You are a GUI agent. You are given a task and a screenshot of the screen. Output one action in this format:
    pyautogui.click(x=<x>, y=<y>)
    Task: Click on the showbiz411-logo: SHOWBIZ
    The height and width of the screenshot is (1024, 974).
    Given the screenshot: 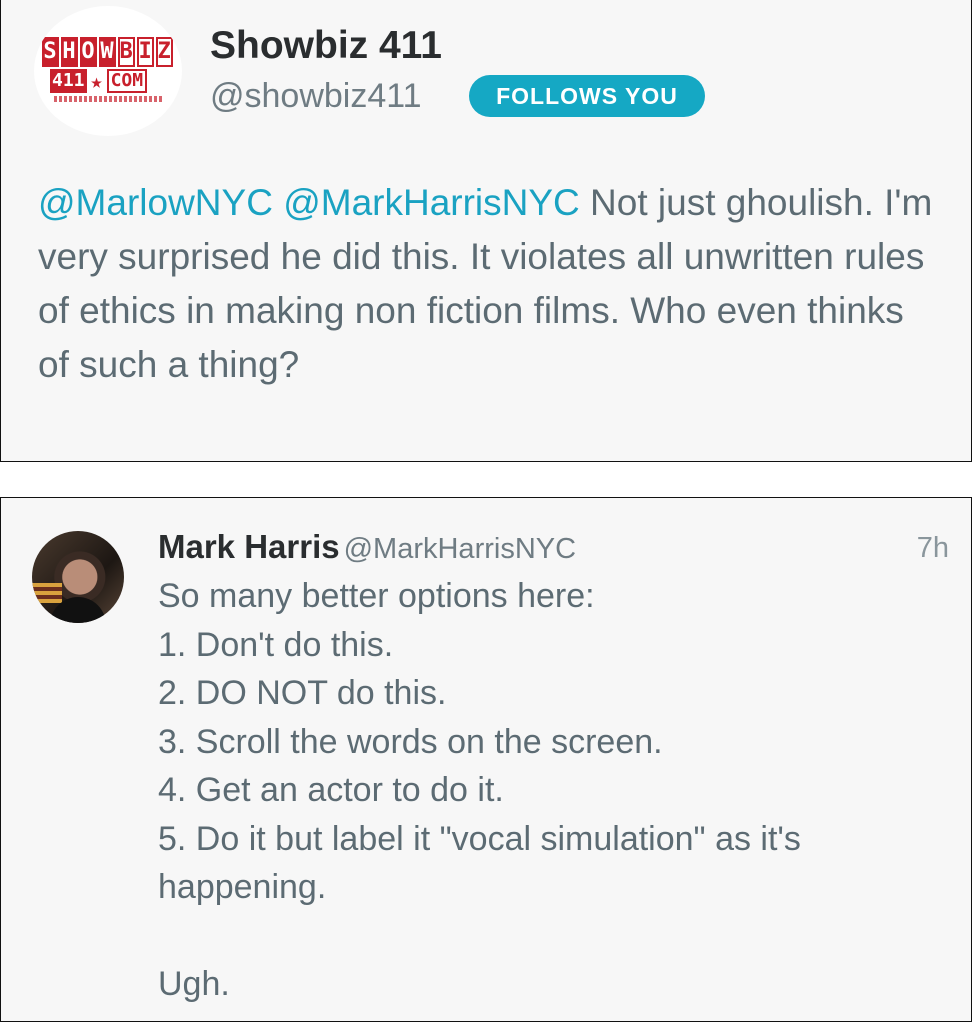 What is the action you would take?
    pyautogui.click(x=107, y=52)
    